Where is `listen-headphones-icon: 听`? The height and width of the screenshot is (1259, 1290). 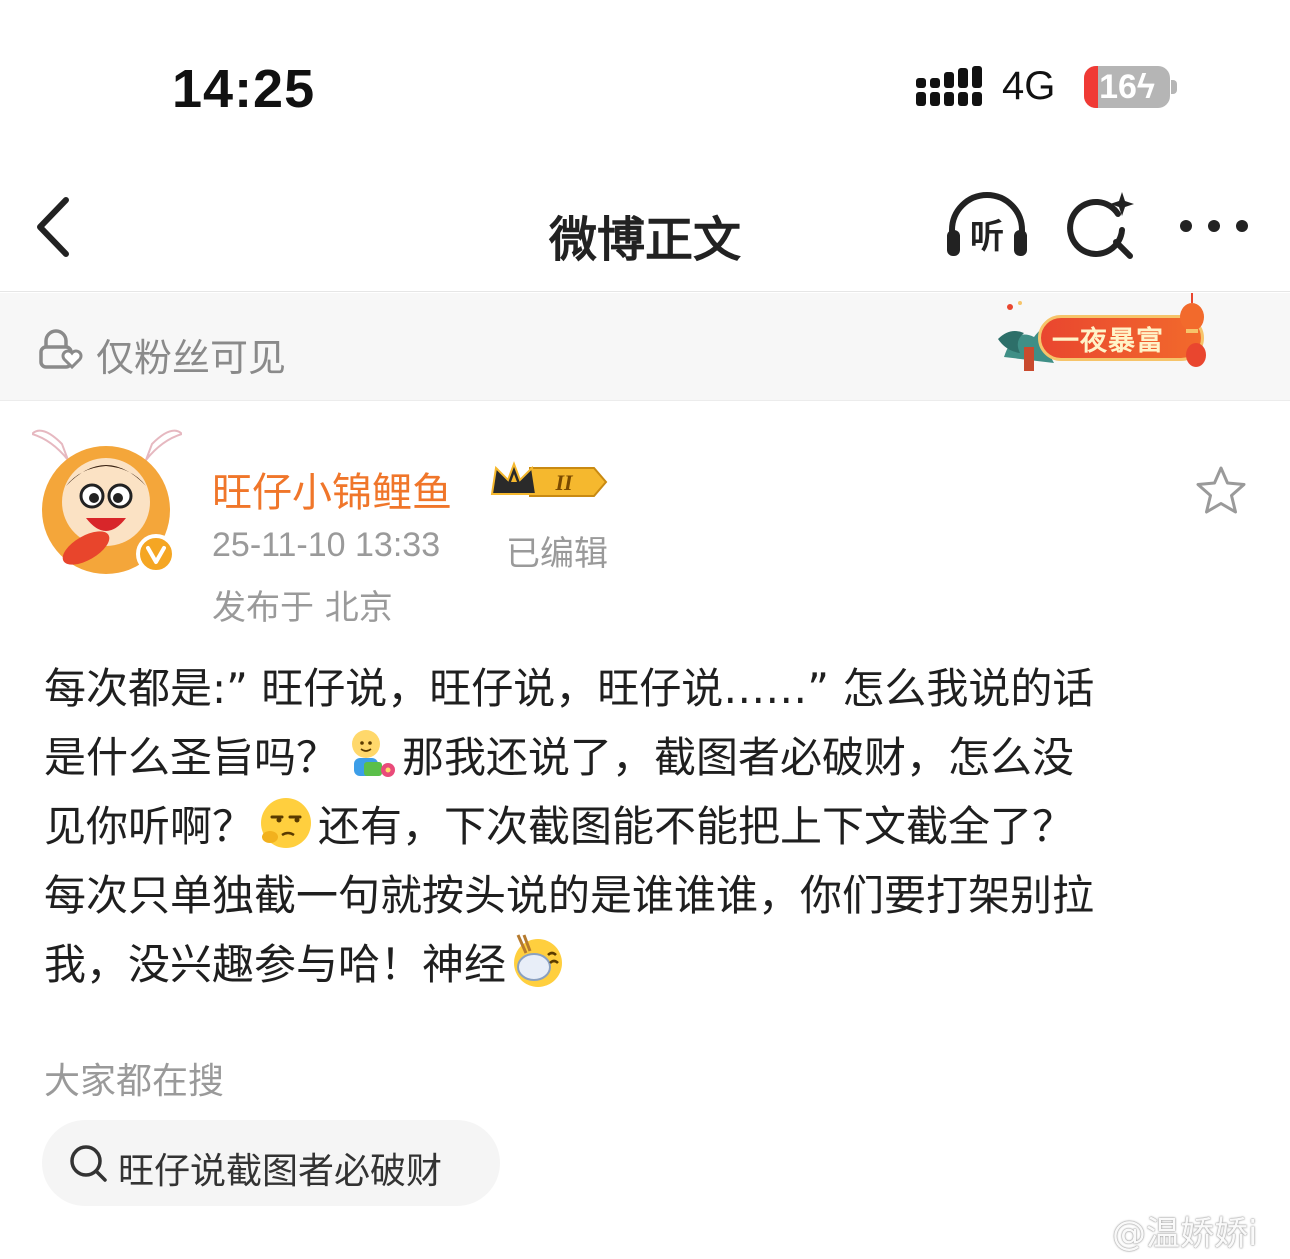
listen-headphones-icon: 听 is located at coordinates (987, 225).